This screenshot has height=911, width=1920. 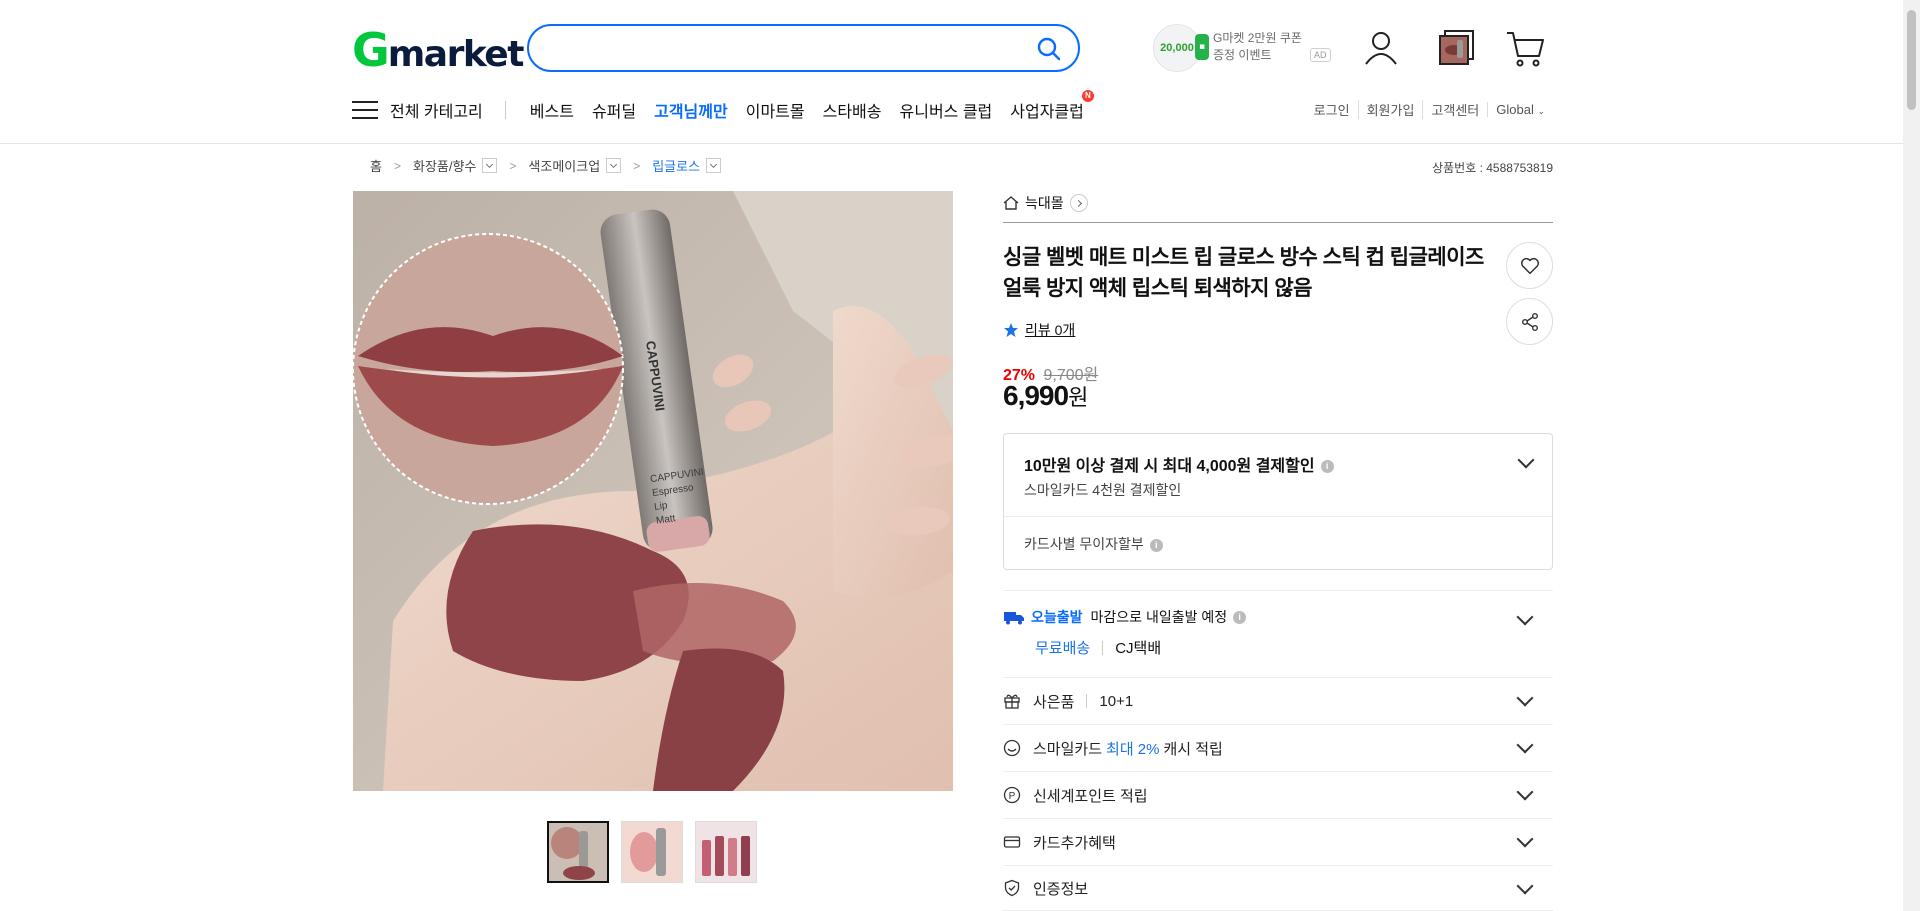 I want to click on card-discount-subtitle: 스마일카드 4천원 결제할인, so click(x=1103, y=490).